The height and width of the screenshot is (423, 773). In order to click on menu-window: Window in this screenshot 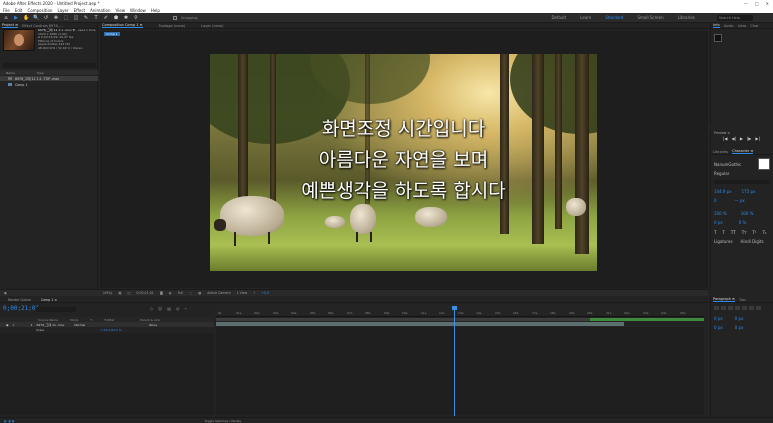, I will do `click(138, 10)`.